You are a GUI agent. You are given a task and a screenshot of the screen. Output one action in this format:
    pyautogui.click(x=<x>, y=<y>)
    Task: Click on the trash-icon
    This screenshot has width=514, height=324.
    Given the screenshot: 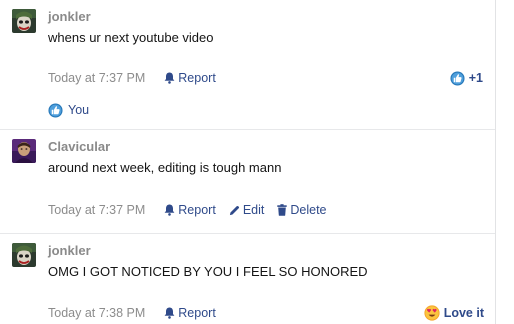 What is the action you would take?
    pyautogui.click(x=282, y=210)
    